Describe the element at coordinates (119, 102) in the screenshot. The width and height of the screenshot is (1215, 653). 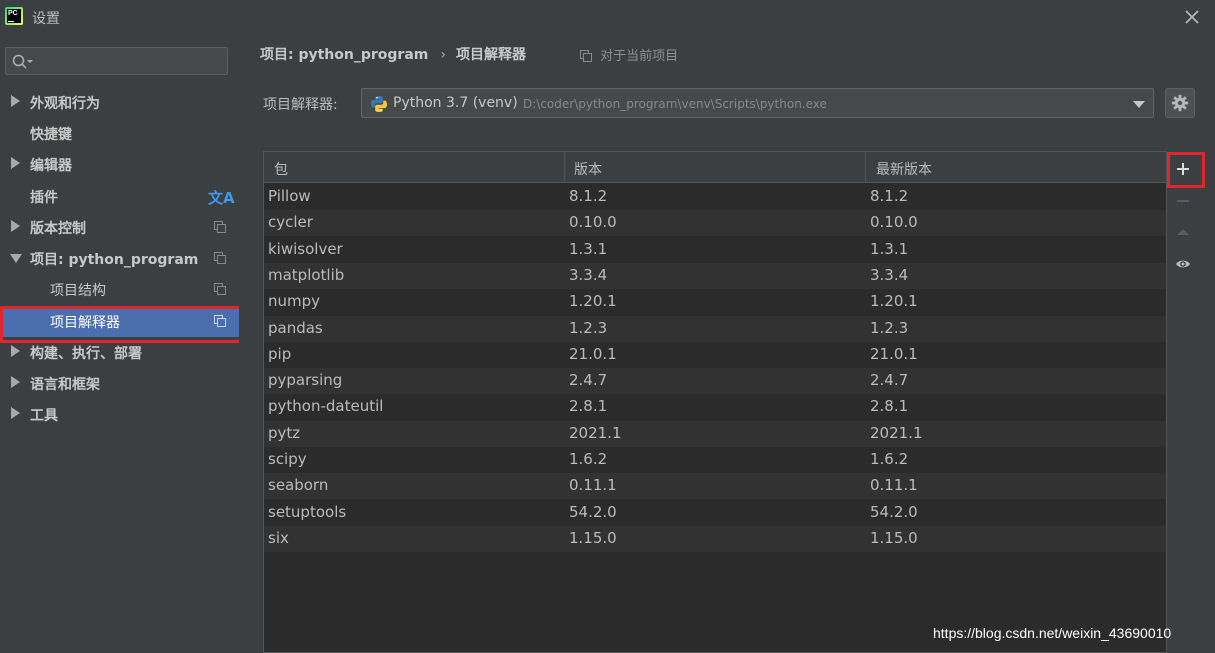
I see `sidebar-item-appearance: 外观和行为` at that location.